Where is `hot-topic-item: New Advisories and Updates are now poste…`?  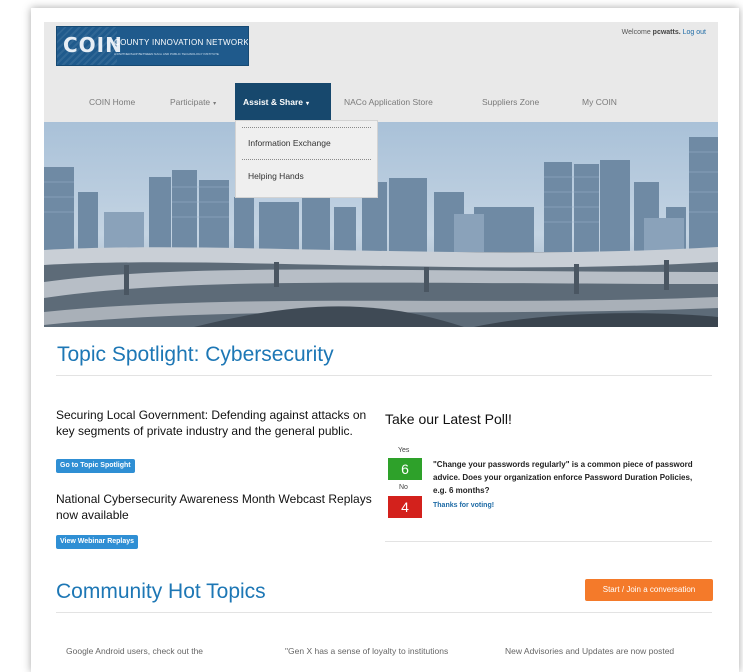
hot-topic-item: New Advisories and Updates are now poste… is located at coordinates (610, 651).